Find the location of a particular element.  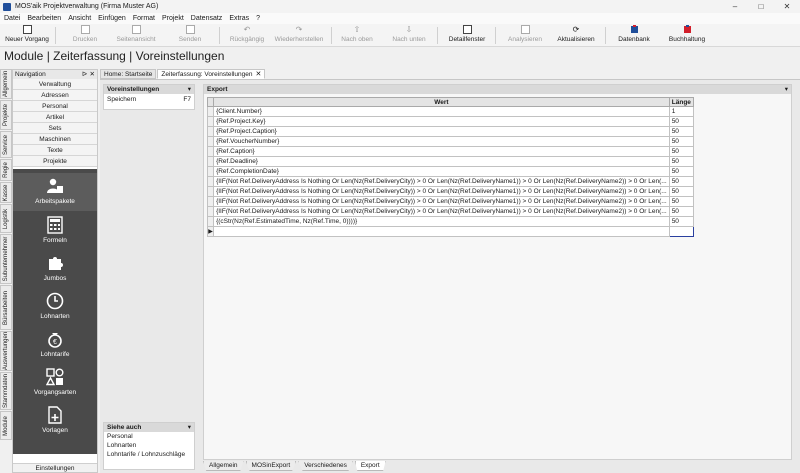

side-tab-auswertungen: Auswertungen is located at coordinates (6, 351).